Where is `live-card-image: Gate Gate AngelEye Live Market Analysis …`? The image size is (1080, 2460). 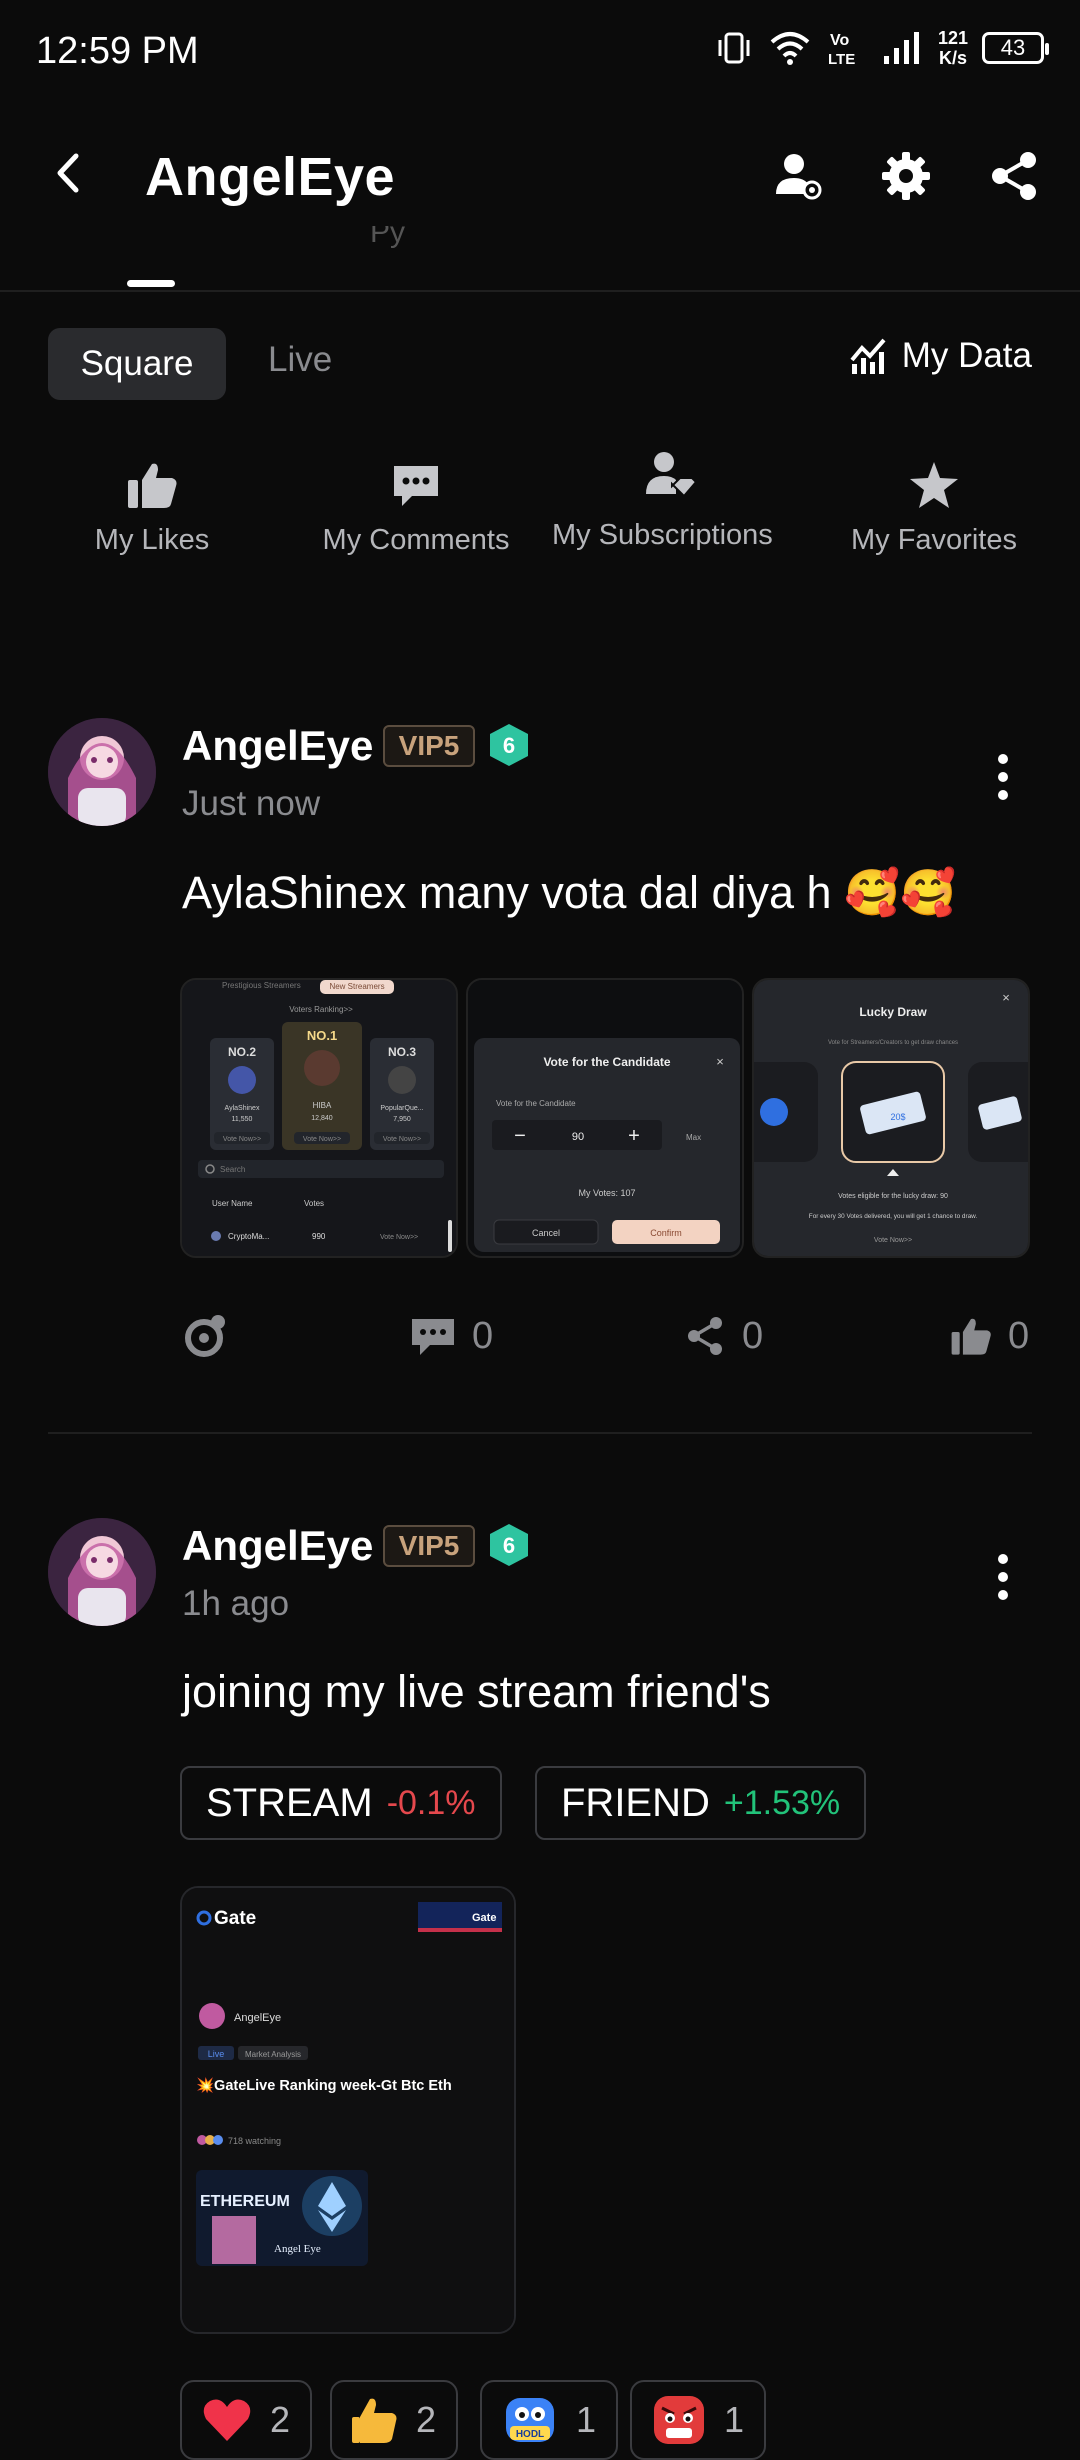
live-card-image: Gate Gate AngelEye Live Market Analysis … is located at coordinates (348, 2110).